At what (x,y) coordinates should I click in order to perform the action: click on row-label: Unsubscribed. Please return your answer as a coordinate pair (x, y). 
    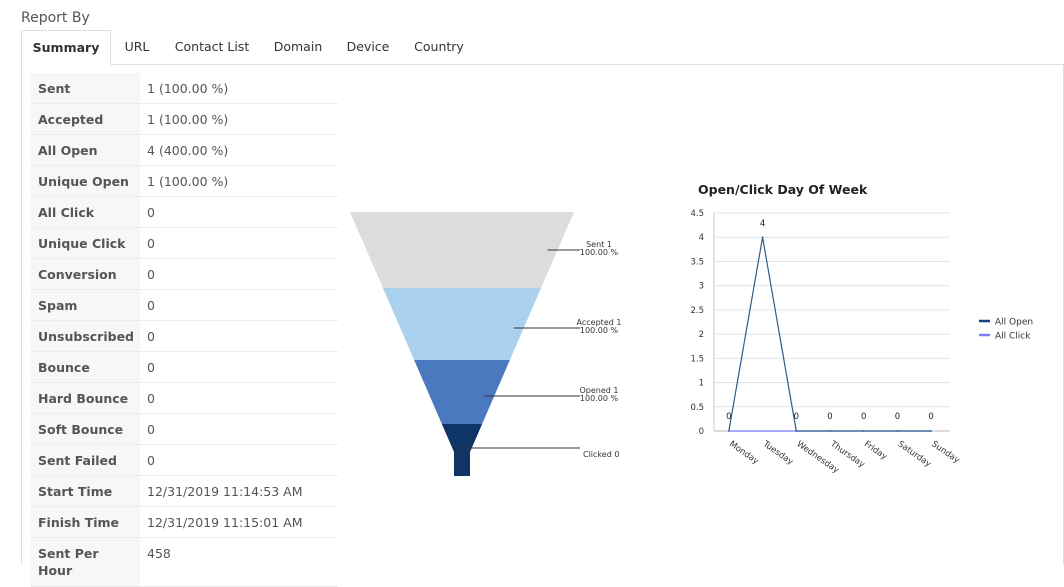
    Looking at the image, I should click on (86, 336).